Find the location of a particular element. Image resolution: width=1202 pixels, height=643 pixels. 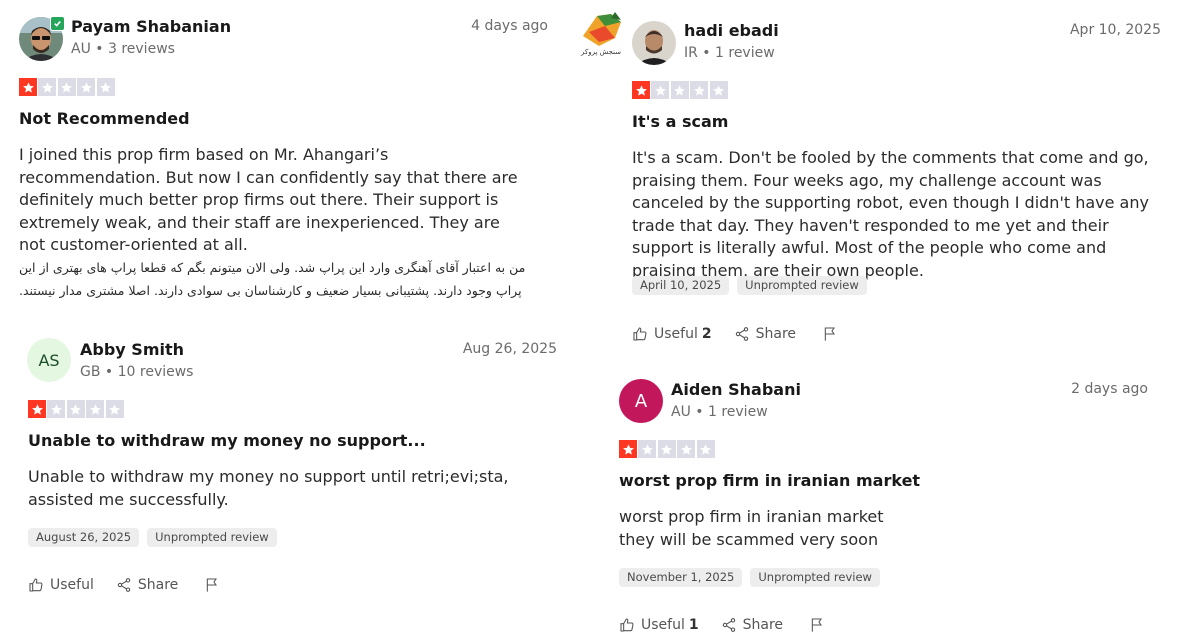

review-actions: Useful Share is located at coordinates (124, 585).